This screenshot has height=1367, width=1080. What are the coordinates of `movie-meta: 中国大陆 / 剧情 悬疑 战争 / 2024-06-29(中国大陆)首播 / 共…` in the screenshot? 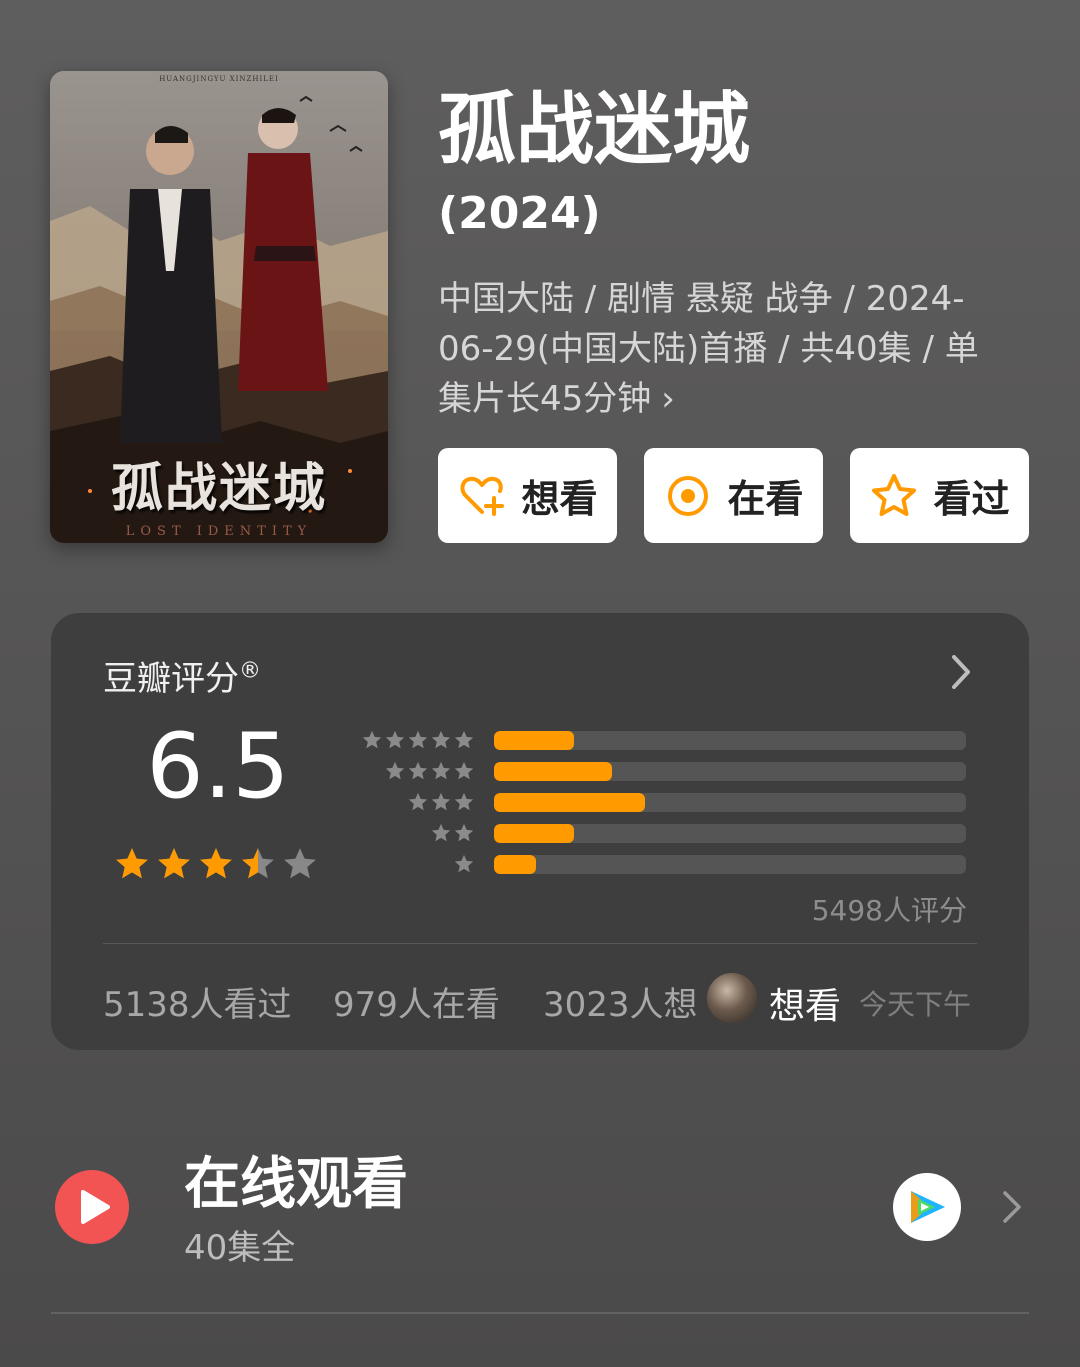 It's located at (718, 349).